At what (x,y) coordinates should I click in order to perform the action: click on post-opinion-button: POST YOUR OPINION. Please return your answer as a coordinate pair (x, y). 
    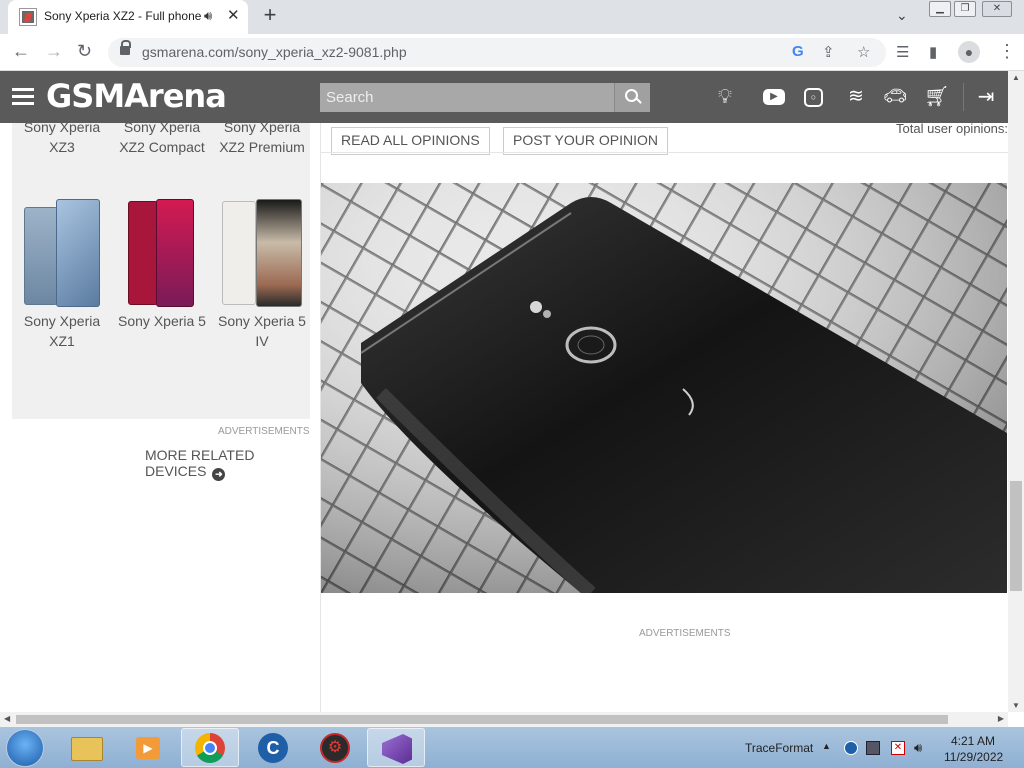
    Looking at the image, I should click on (585, 141).